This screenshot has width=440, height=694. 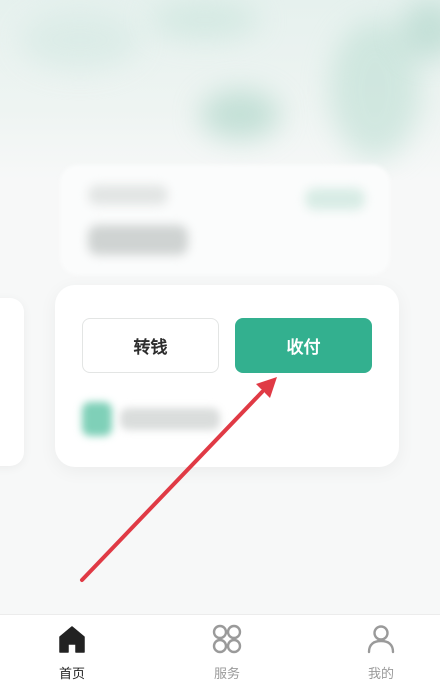 I want to click on account-info-card, so click(x=225, y=220).